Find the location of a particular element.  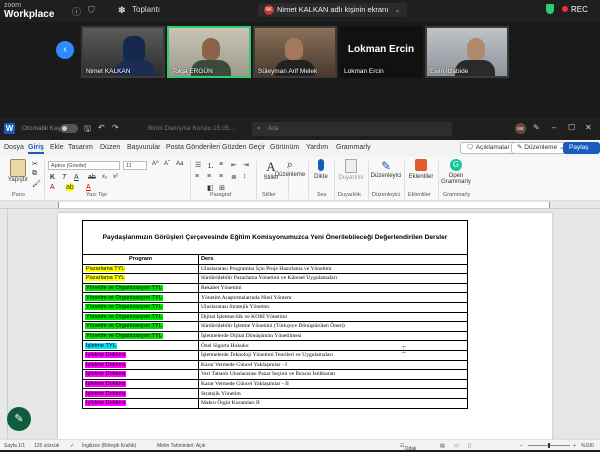

annotate-pen-button: ✎ is located at coordinates (19, 419).